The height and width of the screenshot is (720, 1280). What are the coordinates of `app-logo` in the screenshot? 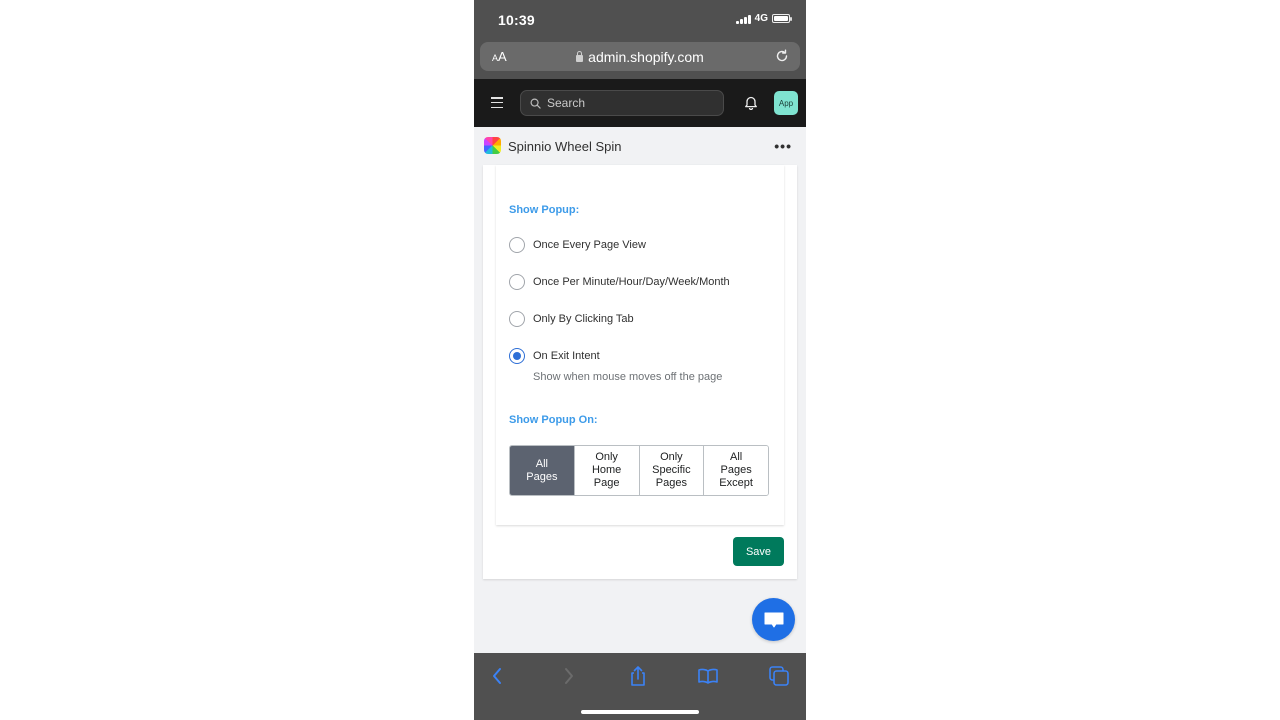 It's located at (492, 145).